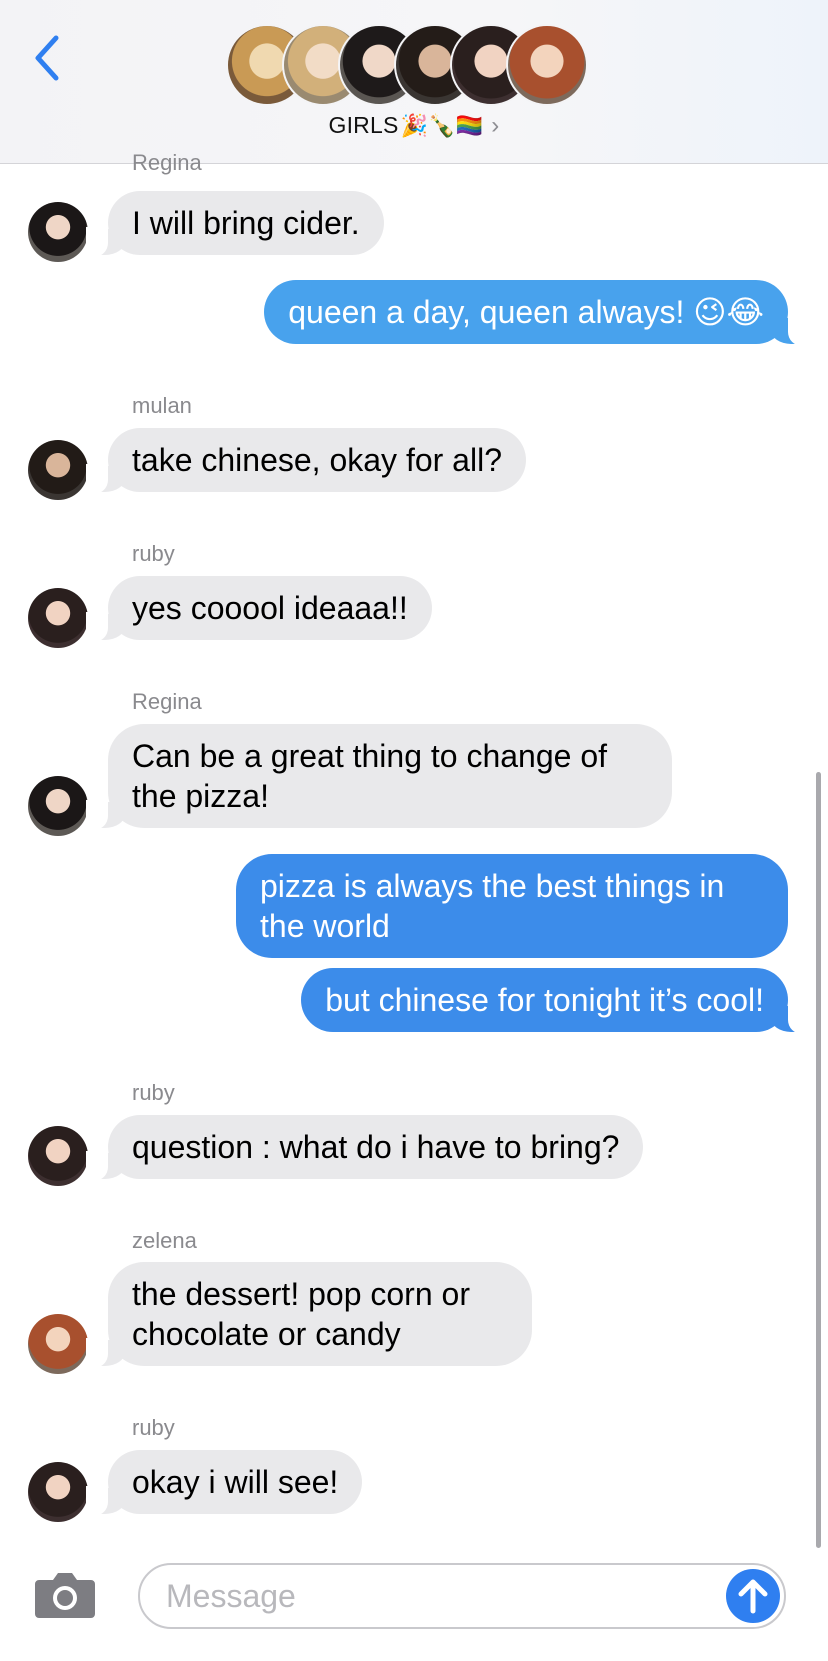 This screenshot has height=1661, width=828. I want to click on message-bubble: queen a day, queen always! 😉😂, so click(537, 313).